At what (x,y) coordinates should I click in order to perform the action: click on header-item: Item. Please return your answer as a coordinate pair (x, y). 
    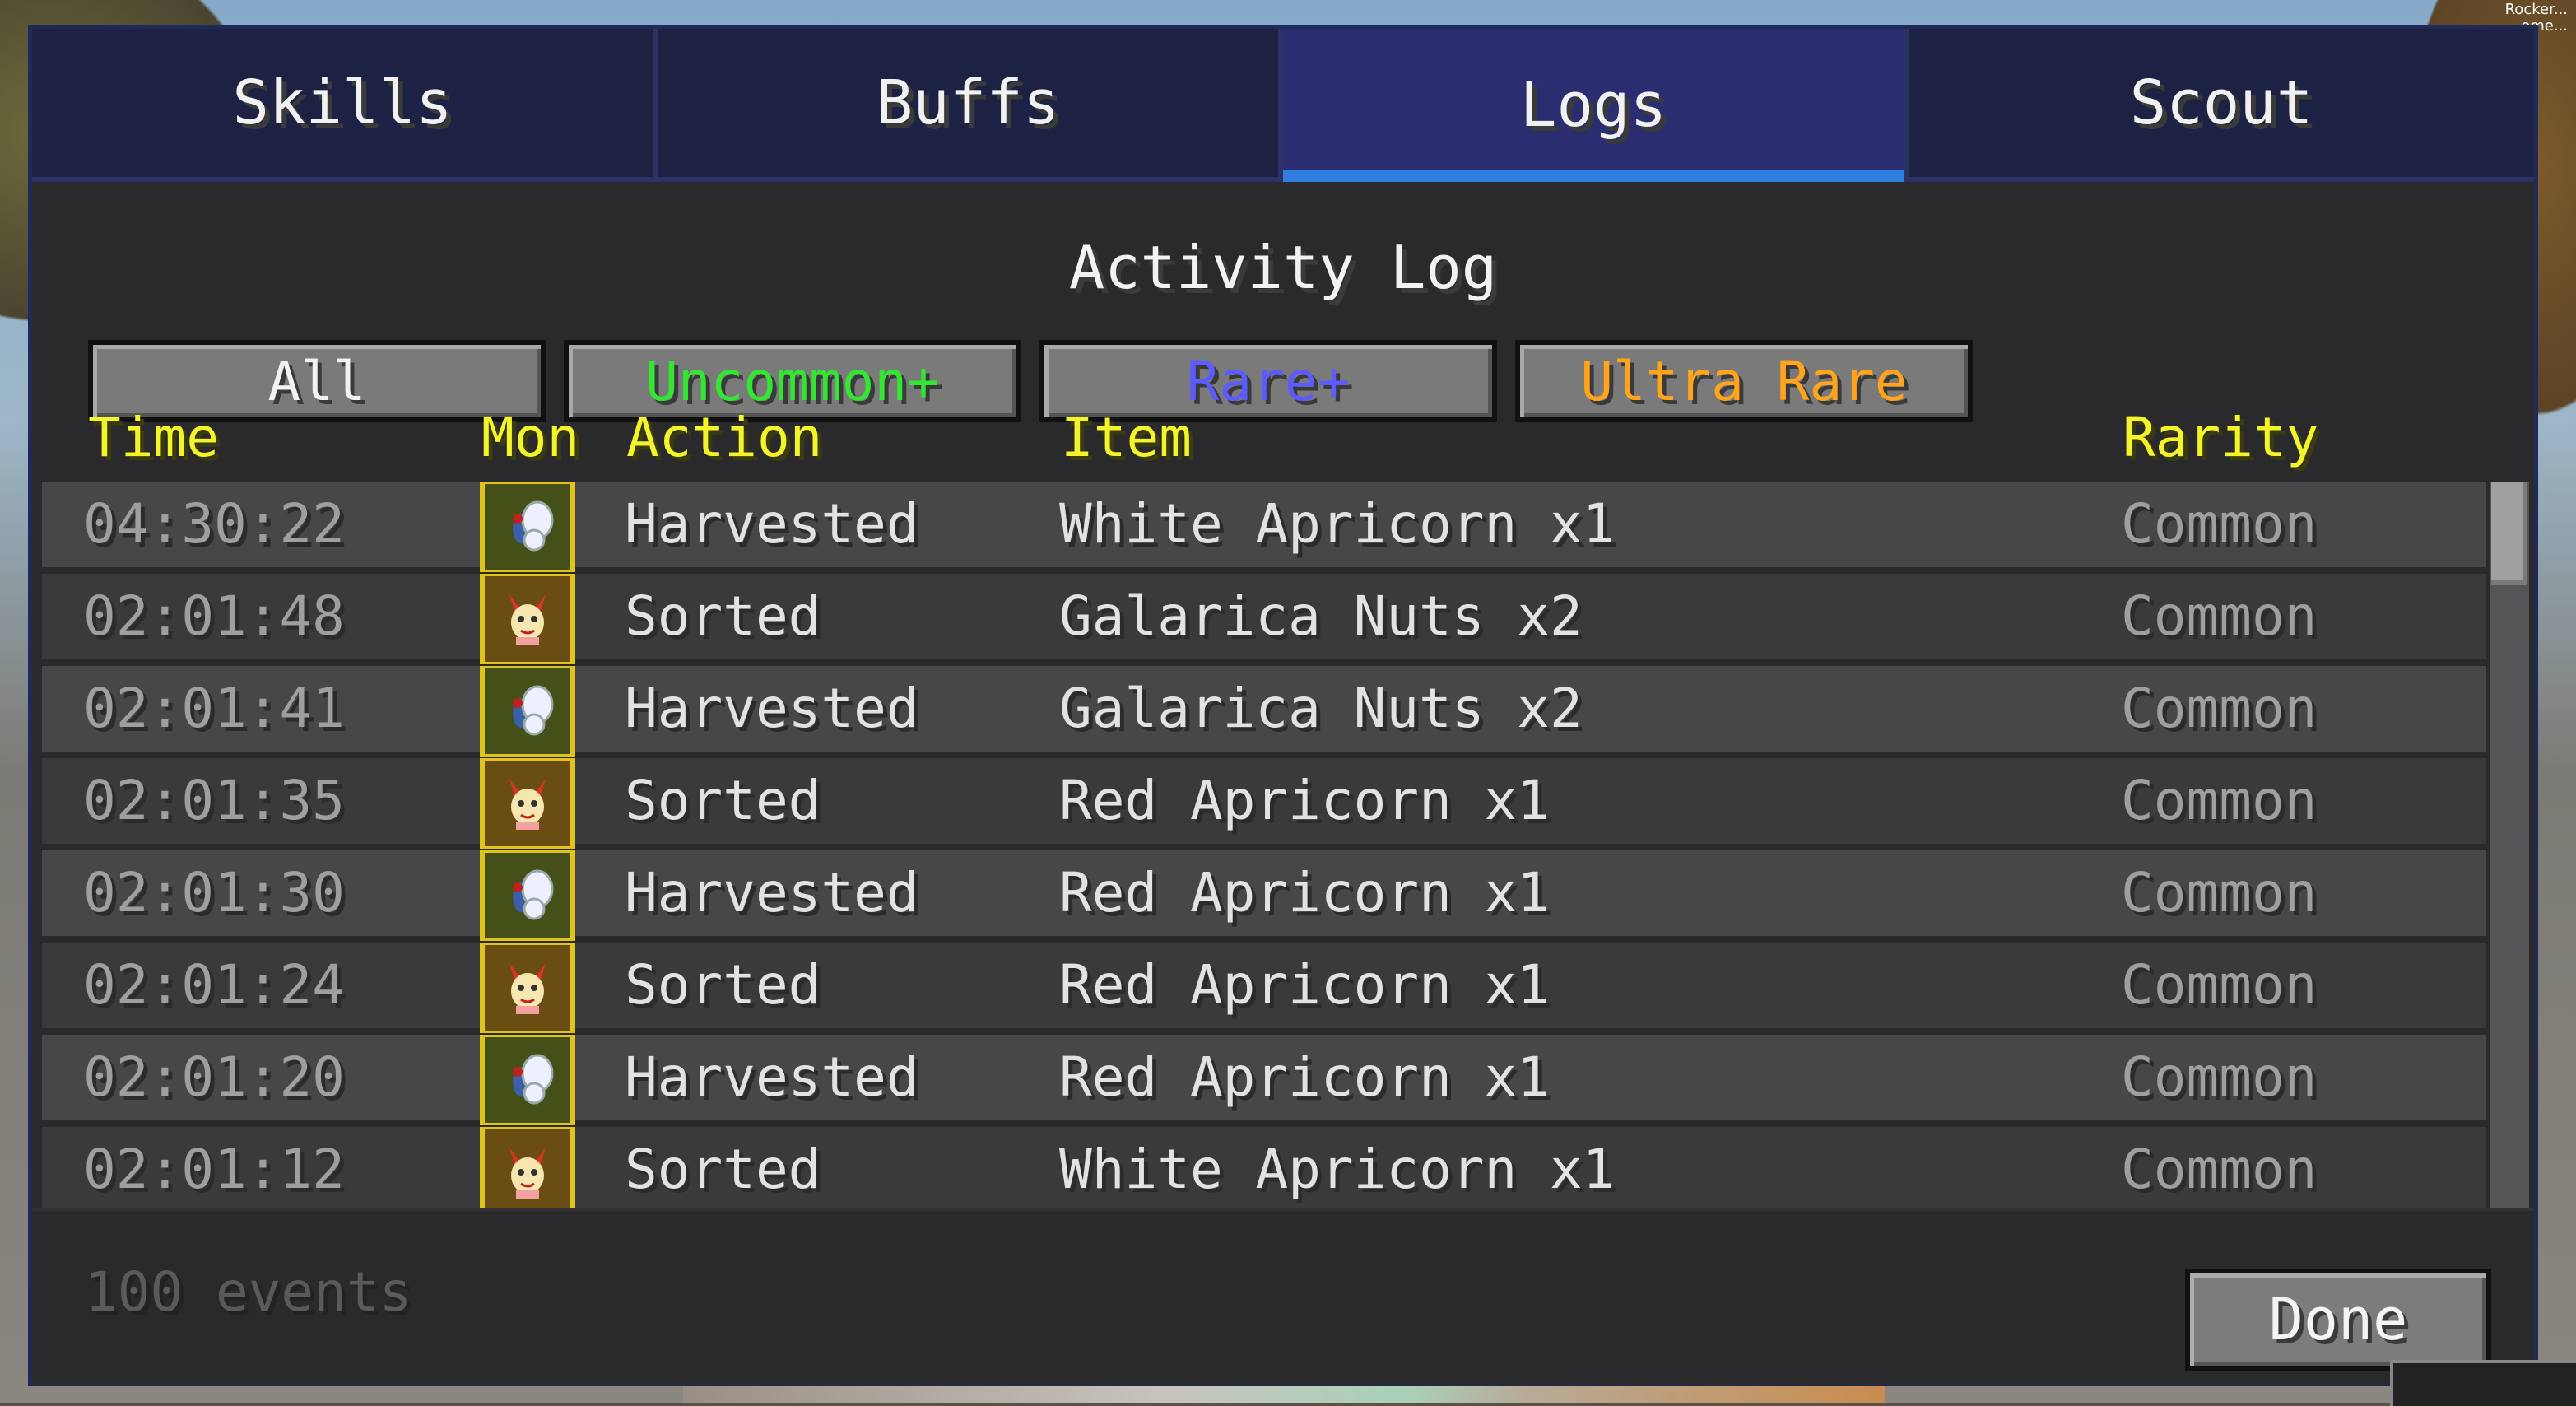
    Looking at the image, I should click on (1126, 438).